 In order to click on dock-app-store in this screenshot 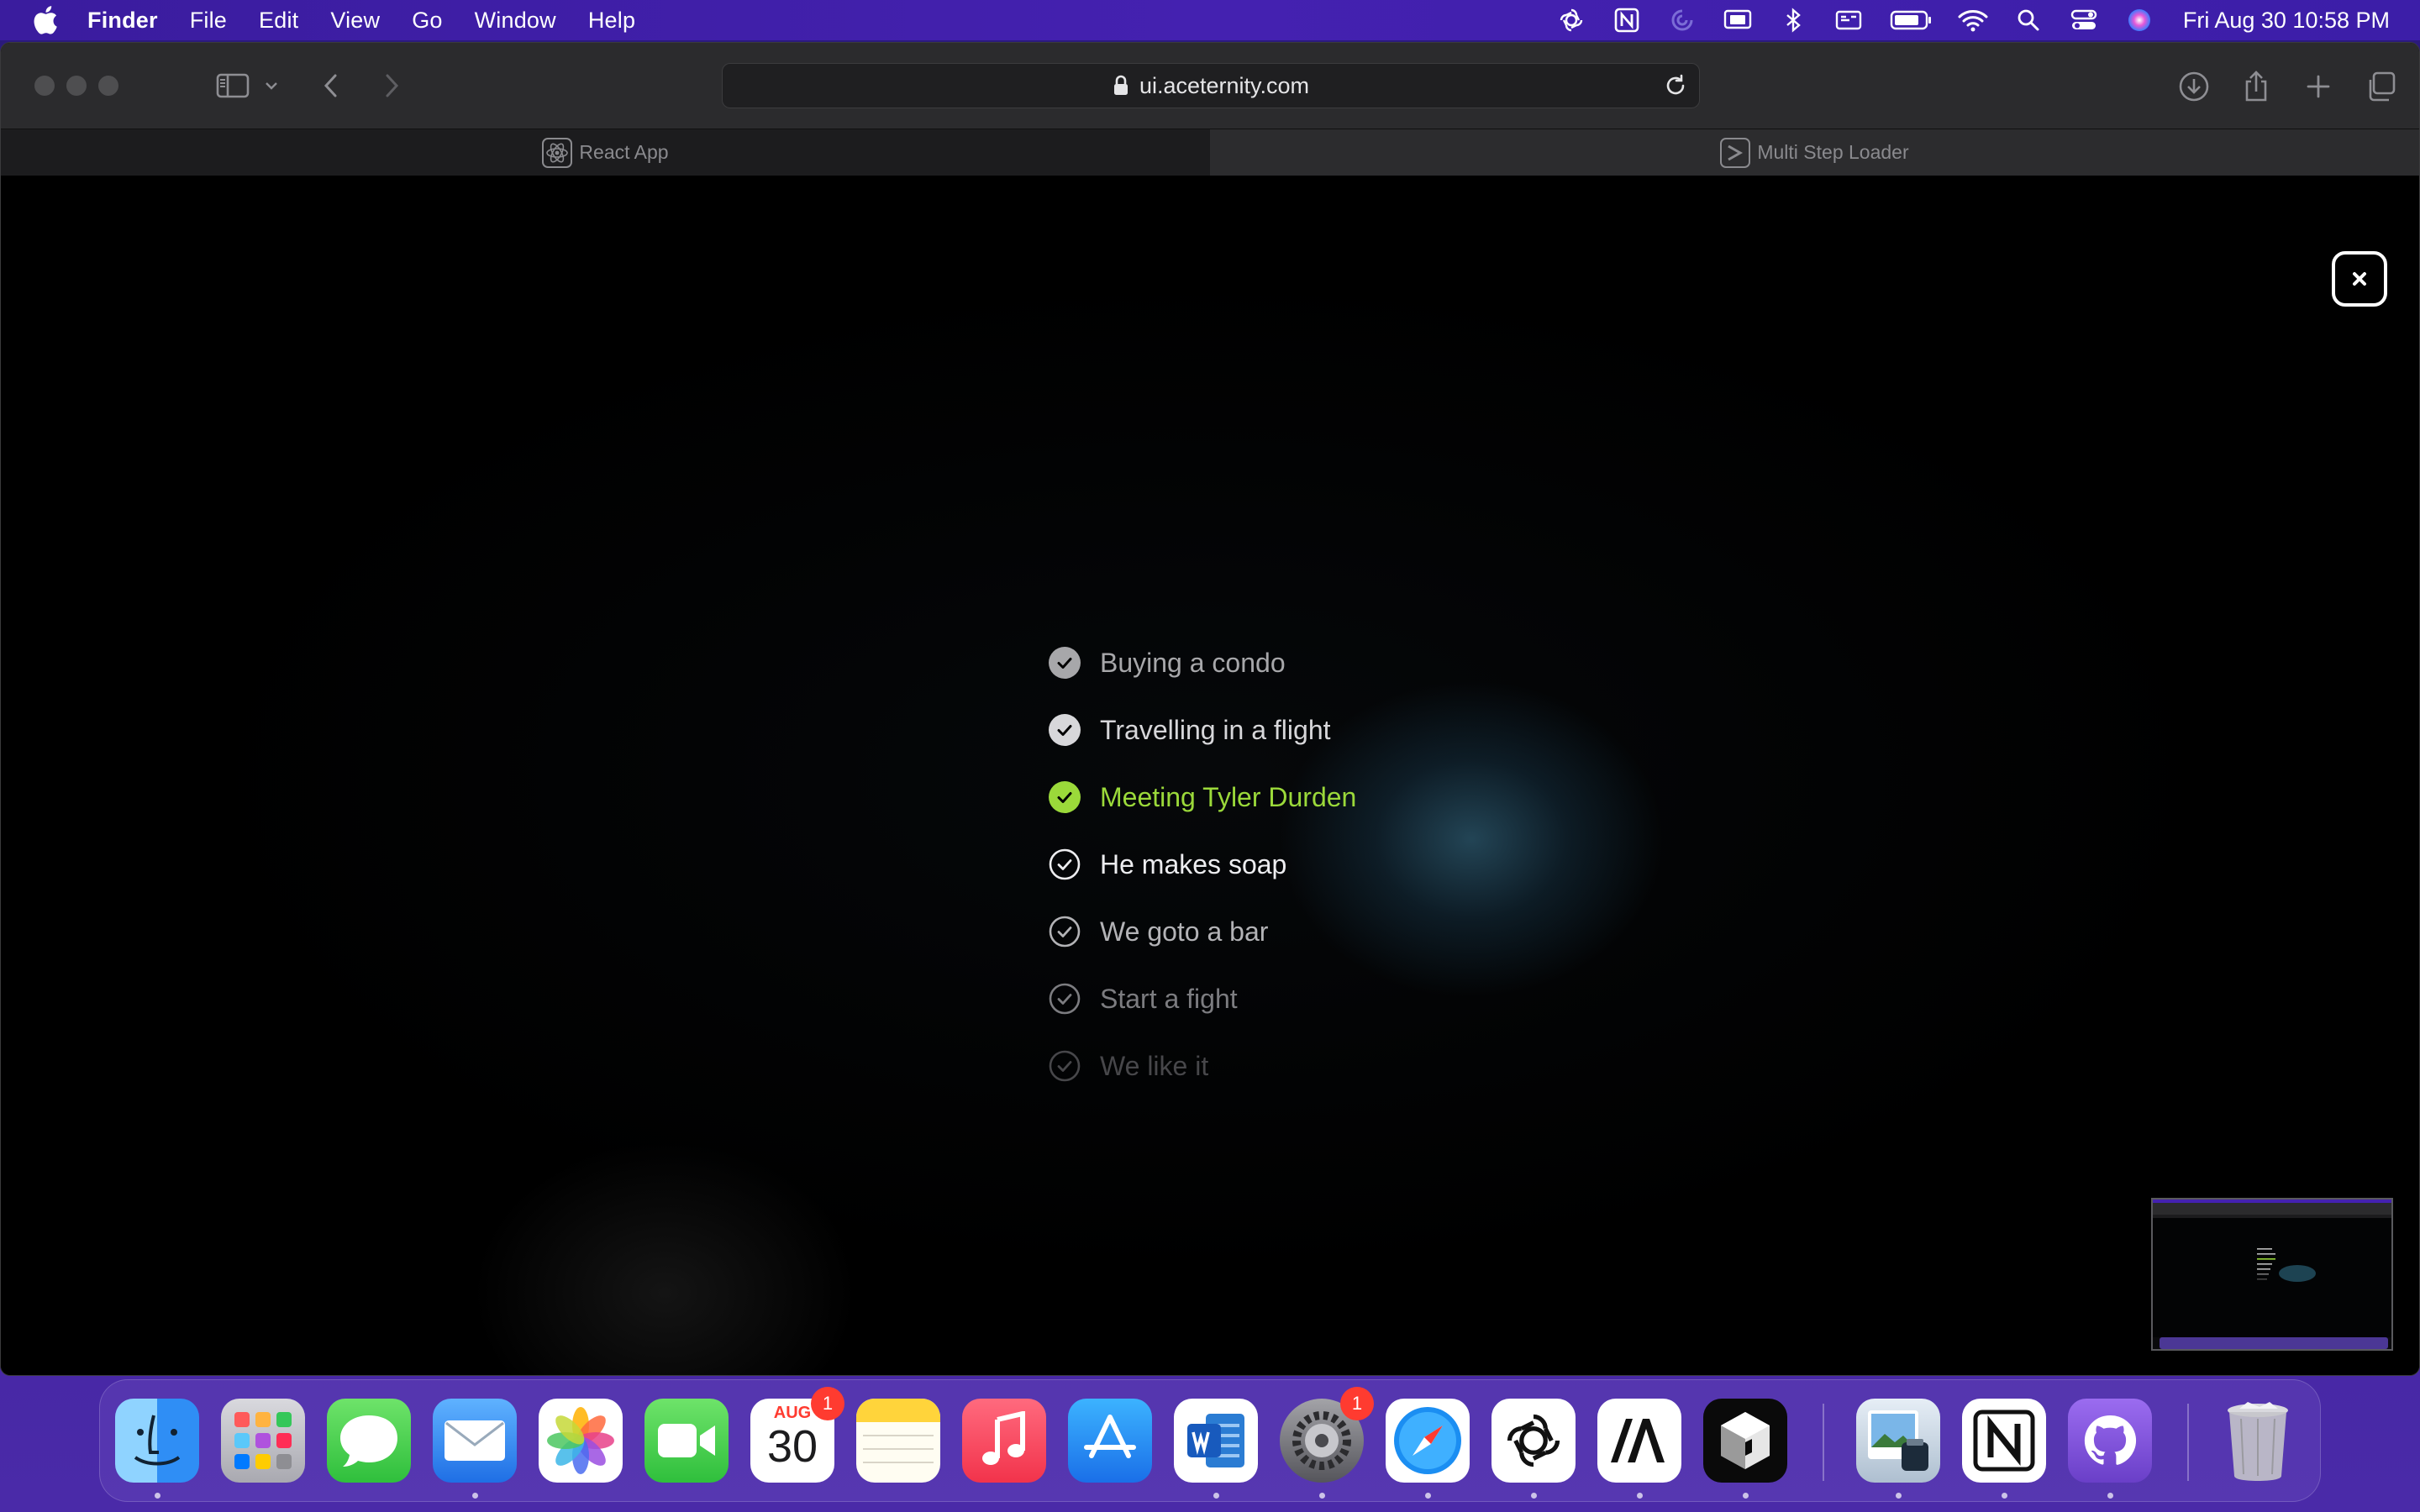, I will do `click(1110, 1441)`.